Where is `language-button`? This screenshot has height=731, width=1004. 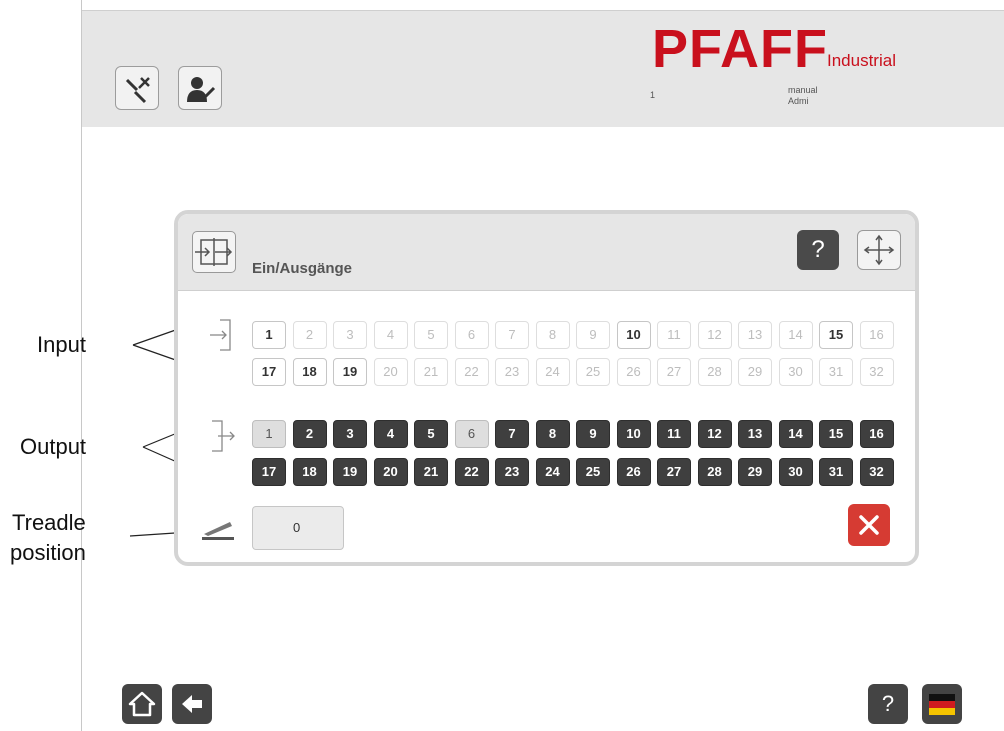
language-button is located at coordinates (942, 704).